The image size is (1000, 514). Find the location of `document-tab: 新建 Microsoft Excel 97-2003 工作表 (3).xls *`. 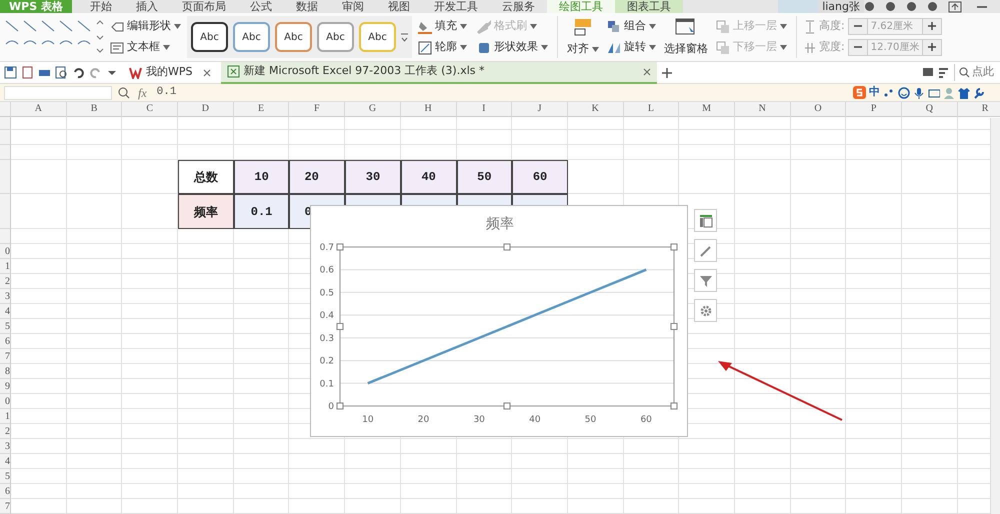

document-tab: 新建 Microsoft Excel 97-2003 工作表 (3).xls * is located at coordinates (438, 73).